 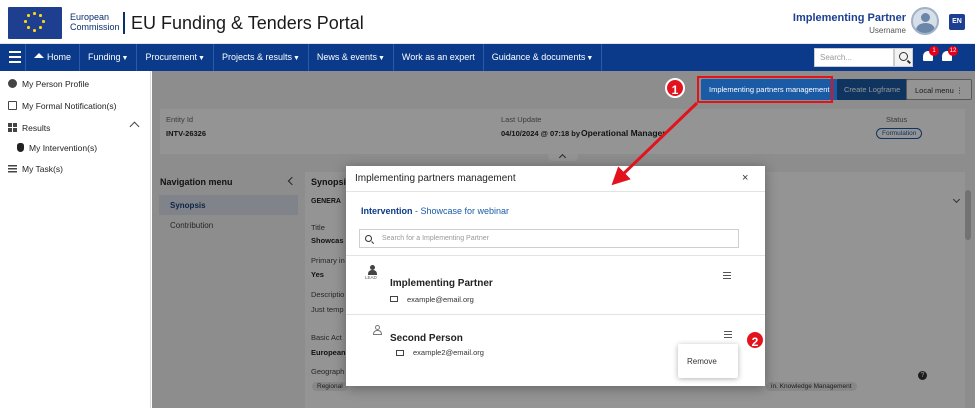 What do you see at coordinates (448, 352) in the screenshot?
I see `partner-email: example2@email.org` at bounding box center [448, 352].